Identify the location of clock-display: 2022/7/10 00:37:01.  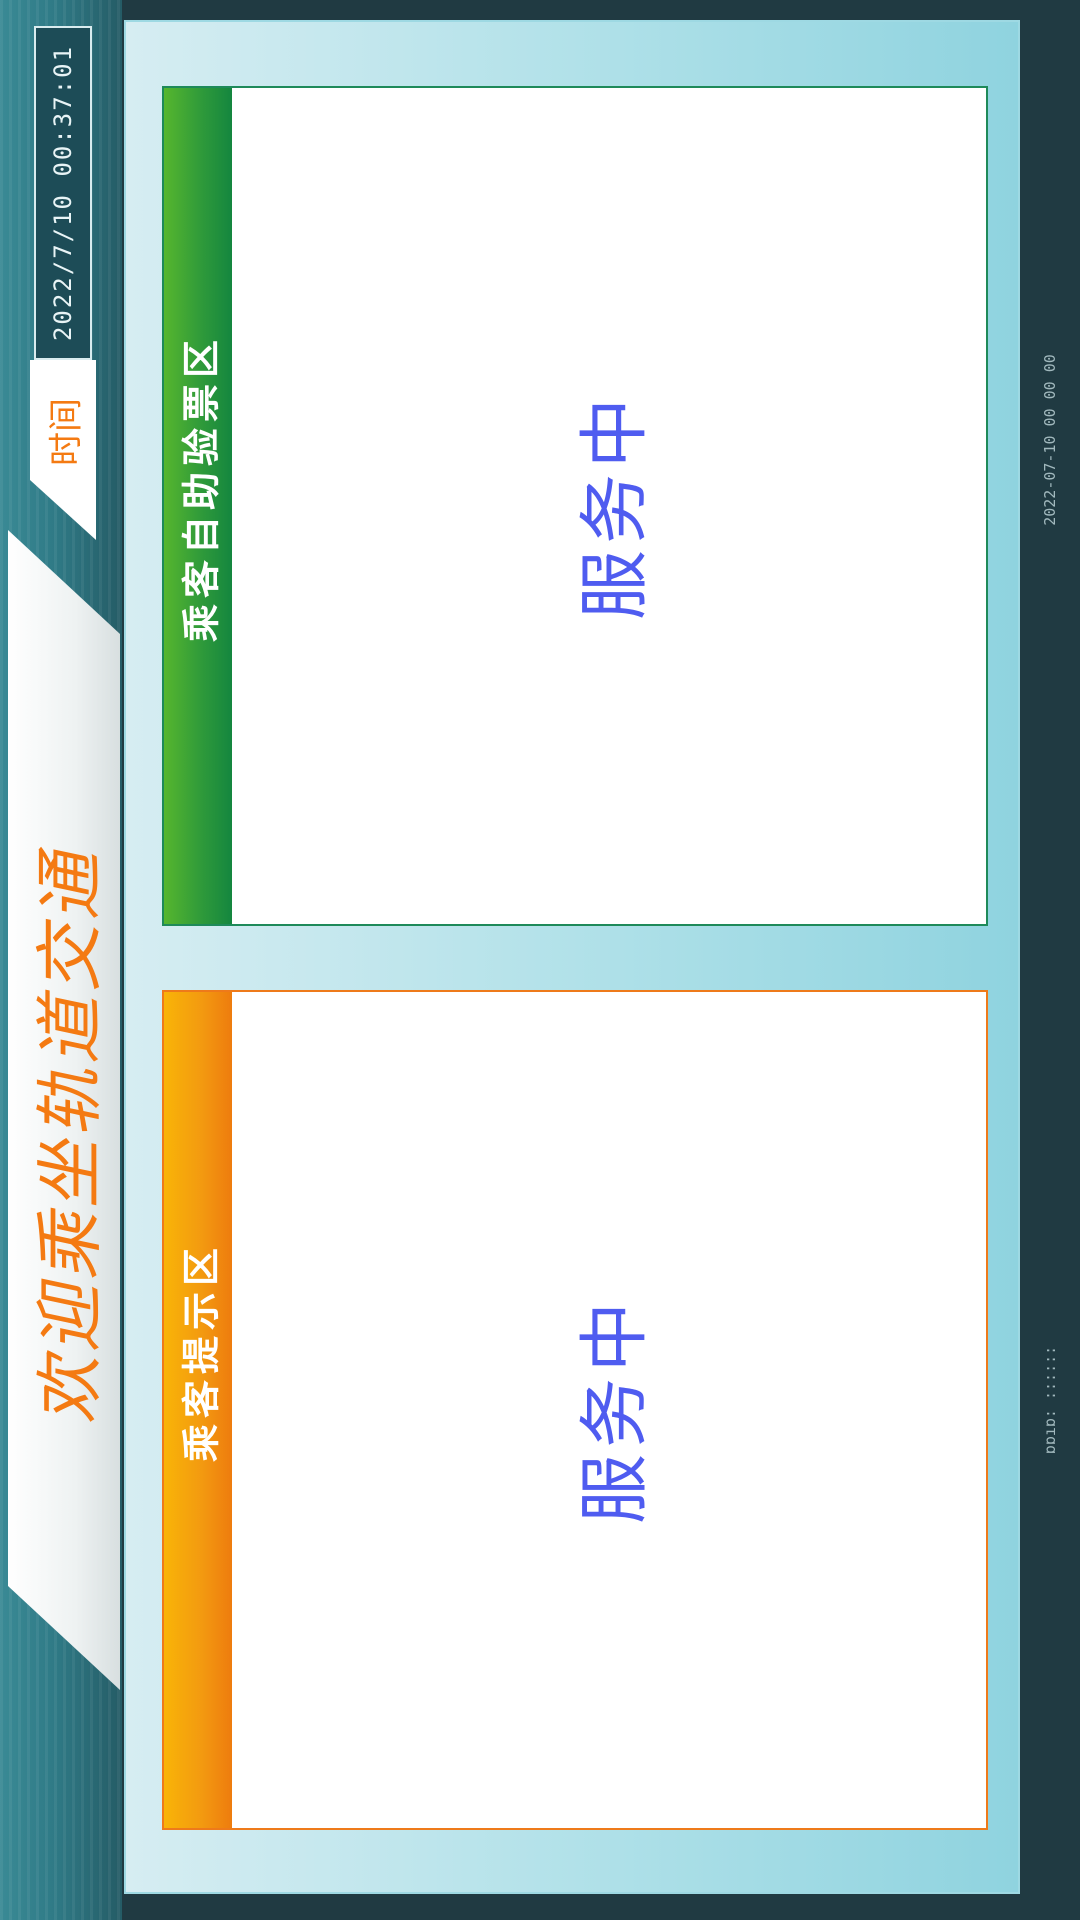
(63, 193).